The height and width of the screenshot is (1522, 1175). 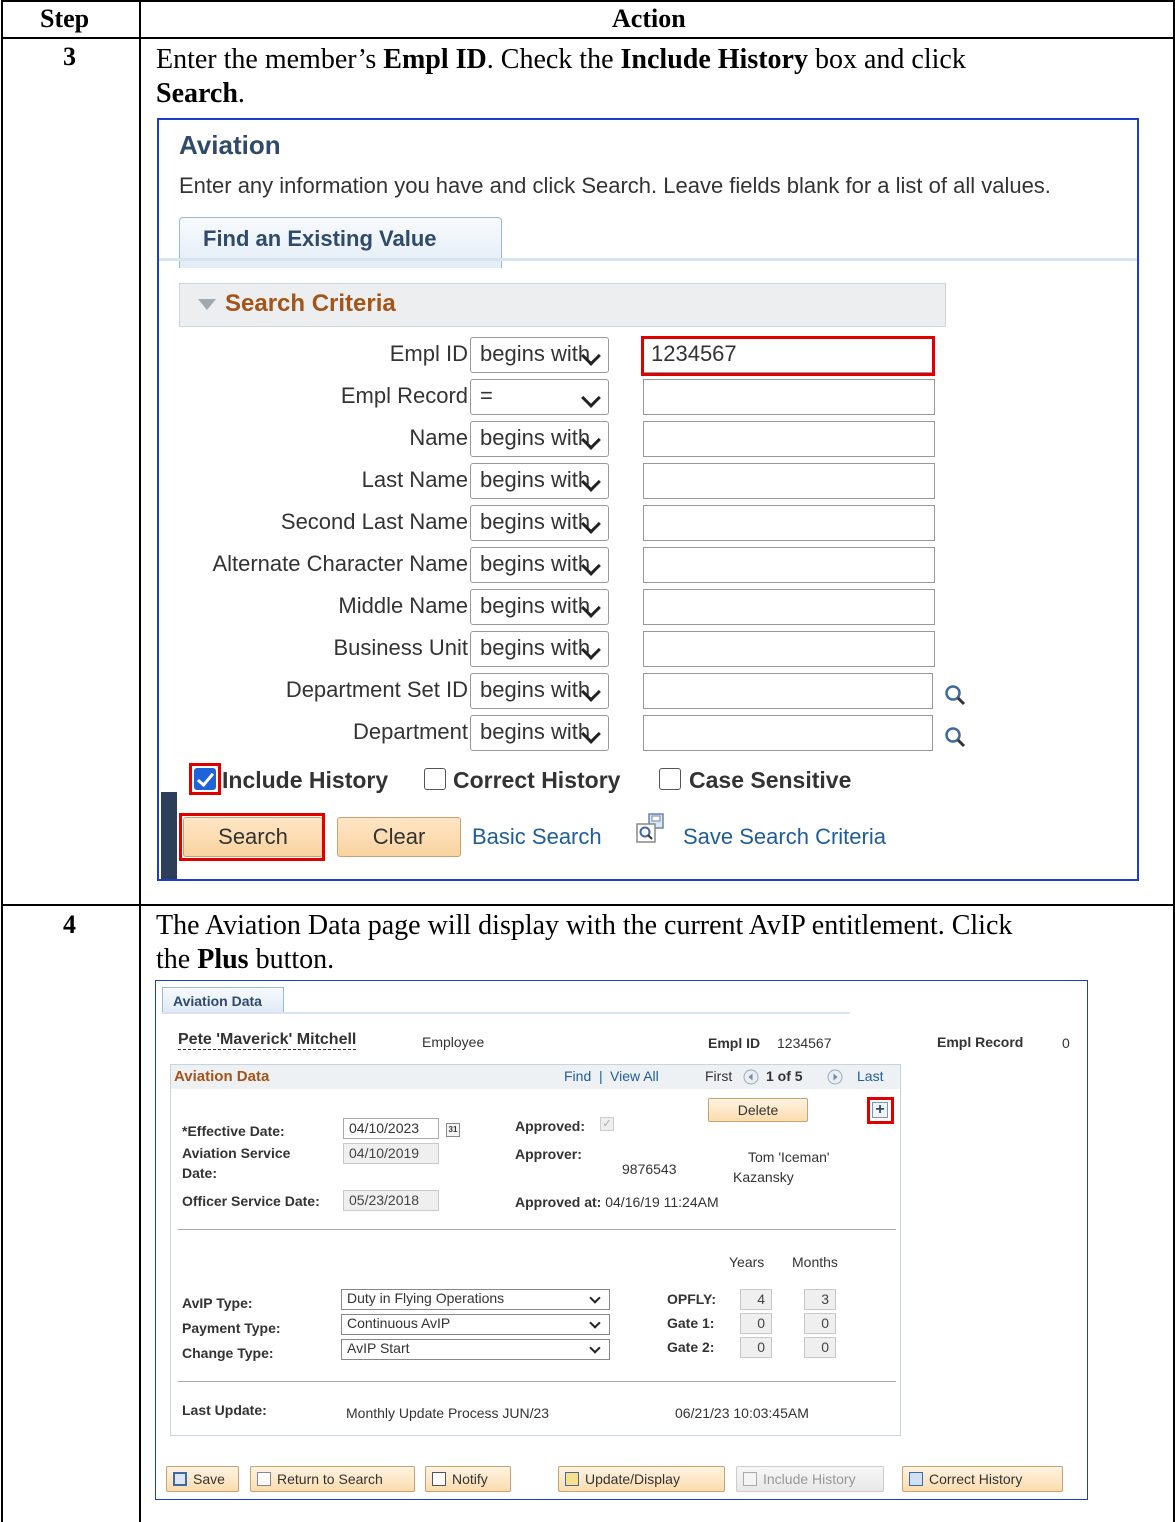 What do you see at coordinates (758, 1110) in the screenshot?
I see `delete-button: Delete` at bounding box center [758, 1110].